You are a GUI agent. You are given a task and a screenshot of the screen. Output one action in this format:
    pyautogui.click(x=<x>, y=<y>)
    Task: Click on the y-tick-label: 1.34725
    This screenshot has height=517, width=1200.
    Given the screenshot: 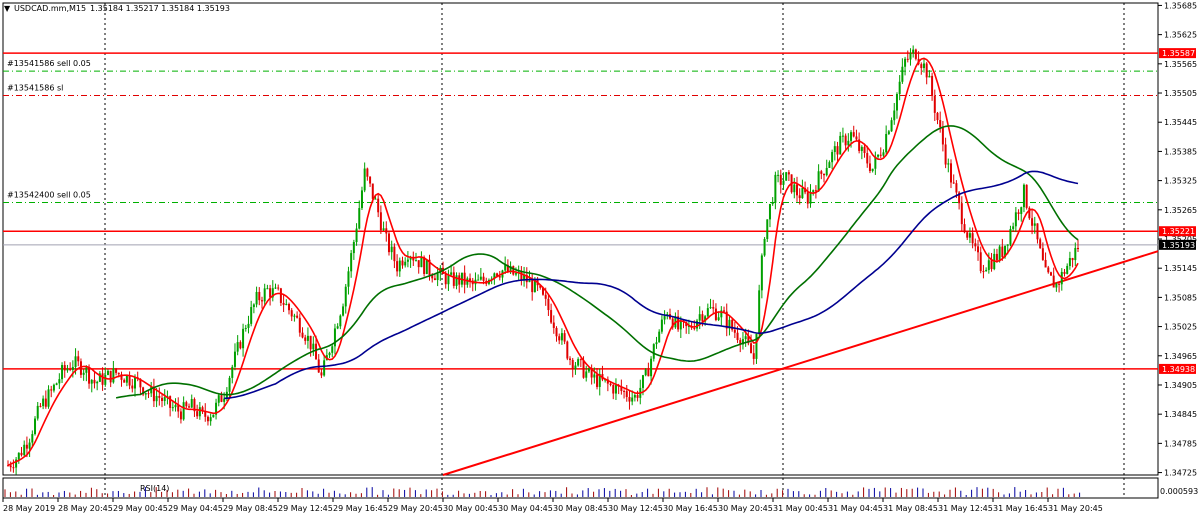 What is the action you would take?
    pyautogui.click(x=1180, y=473)
    